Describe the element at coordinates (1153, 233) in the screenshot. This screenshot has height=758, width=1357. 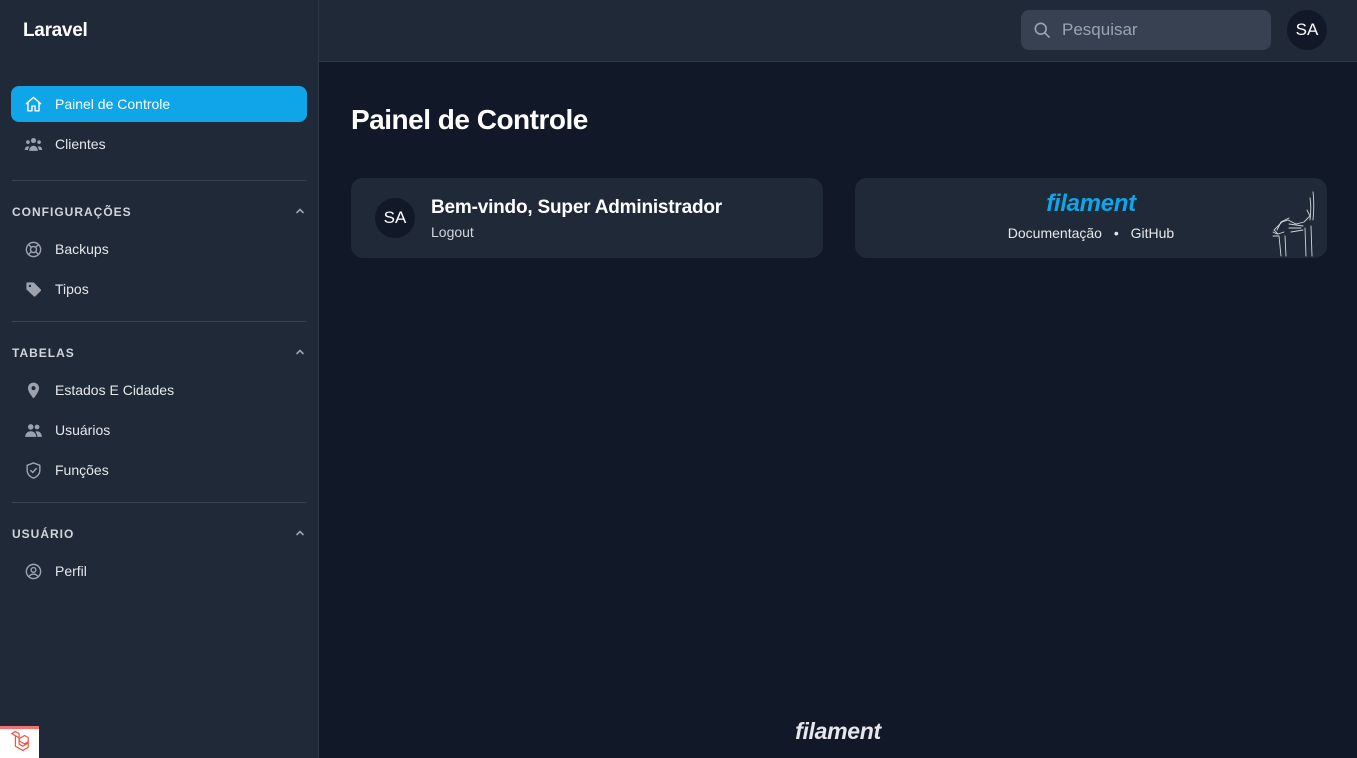
I see `github-link: GitHub` at that location.